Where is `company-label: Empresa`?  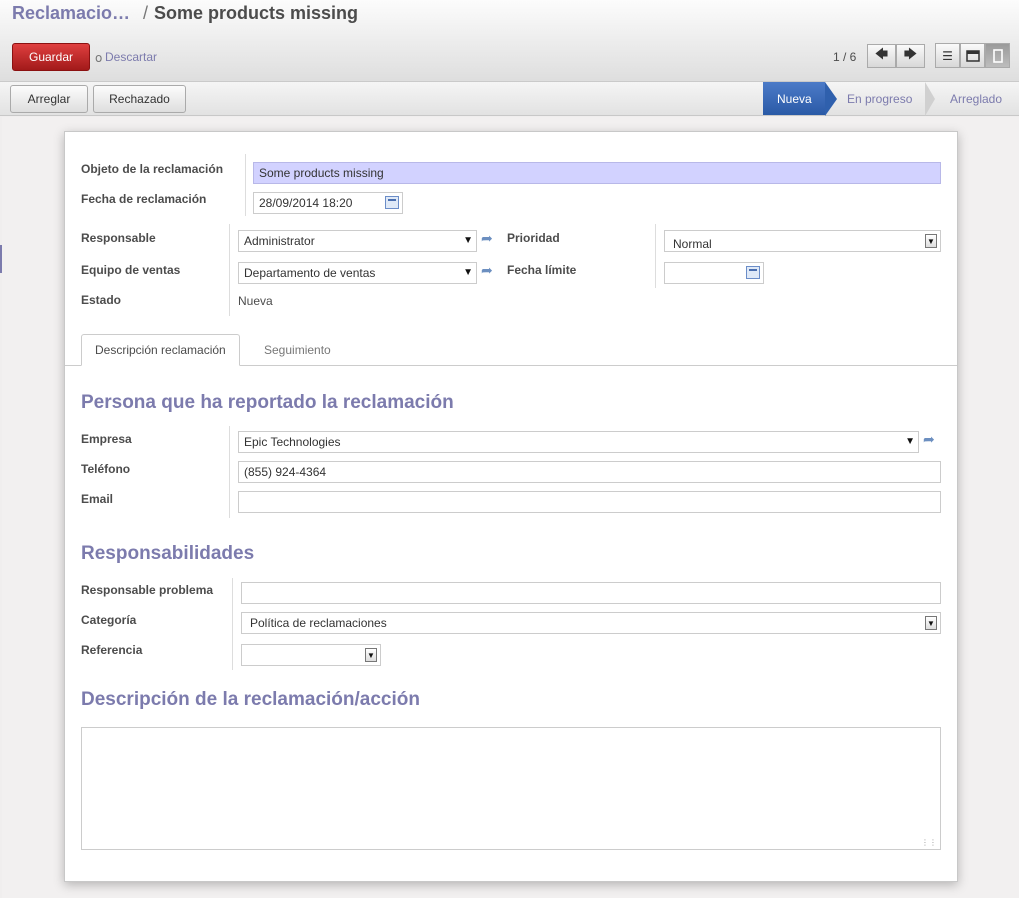
company-label: Empresa is located at coordinates (106, 439).